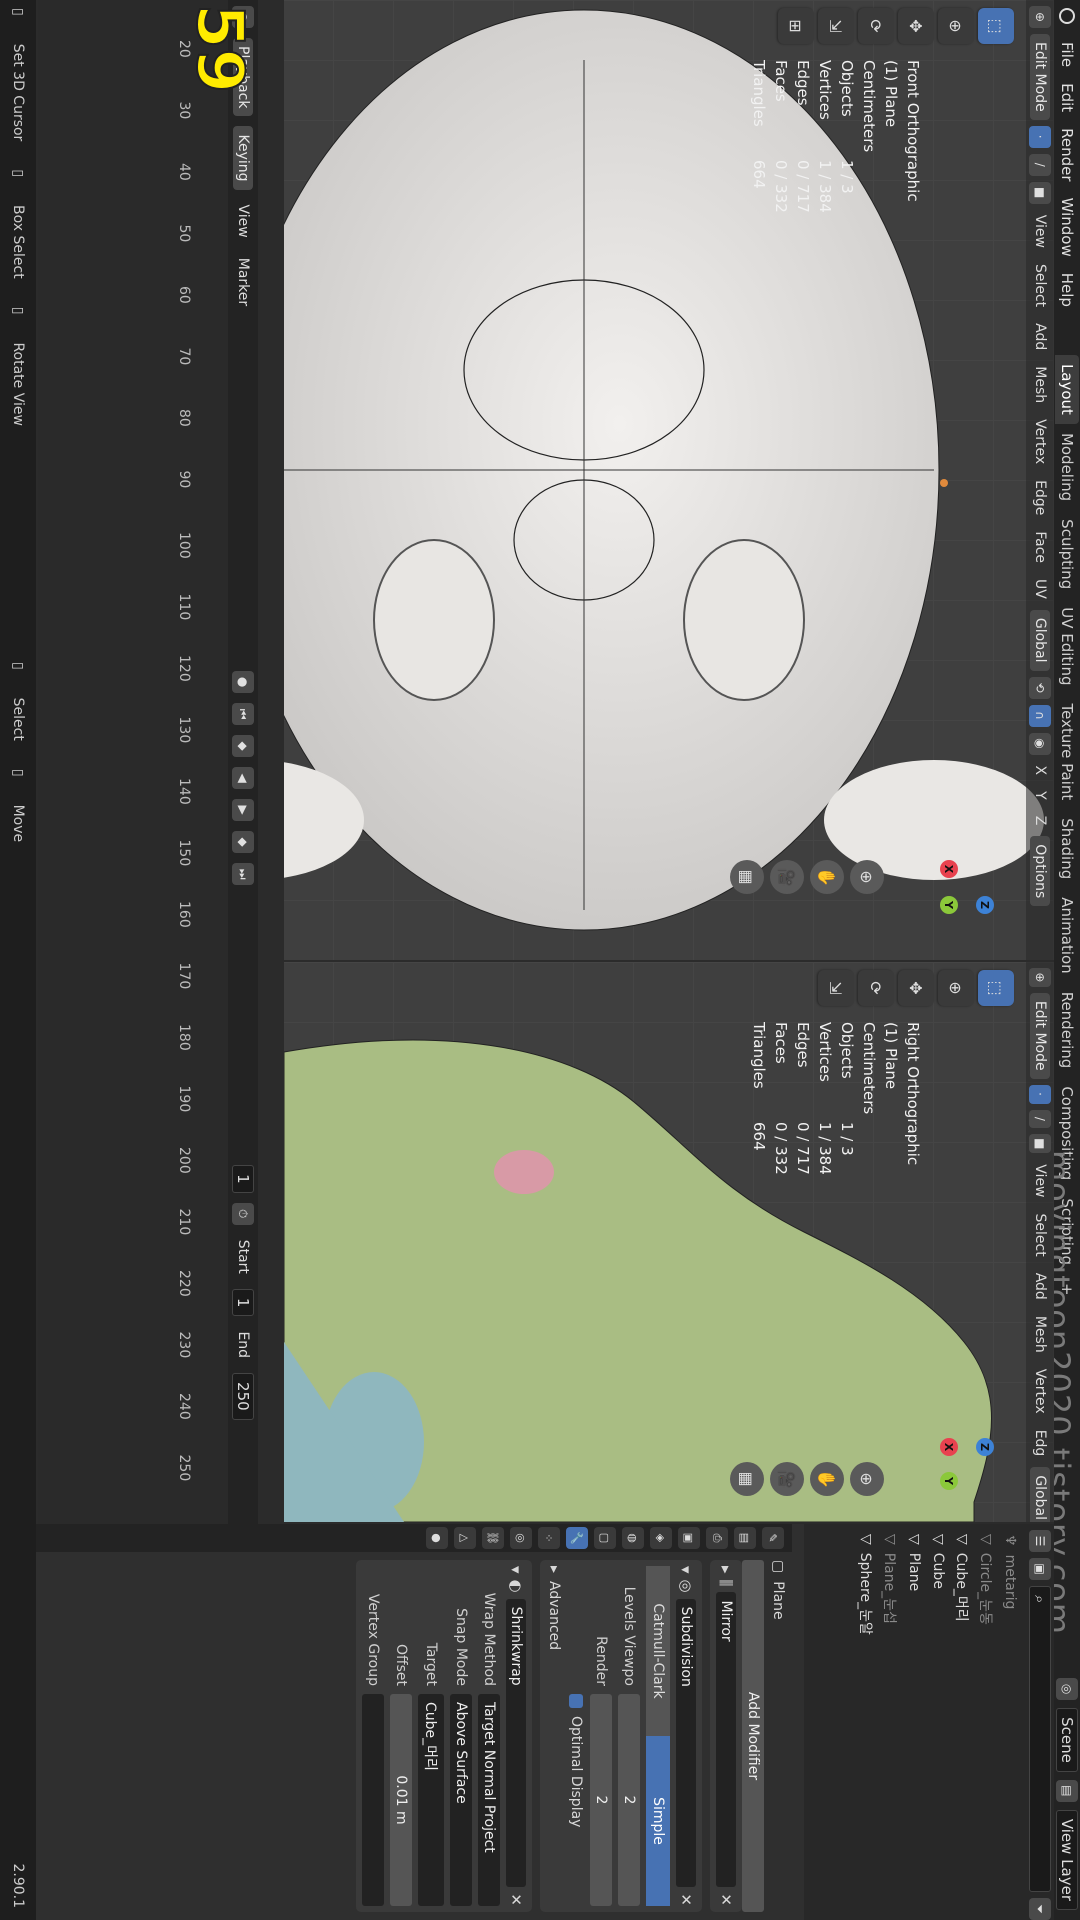 This screenshot has width=1080, height=1920. What do you see at coordinates (1067, 154) in the screenshot?
I see `menu-render: Render` at bounding box center [1067, 154].